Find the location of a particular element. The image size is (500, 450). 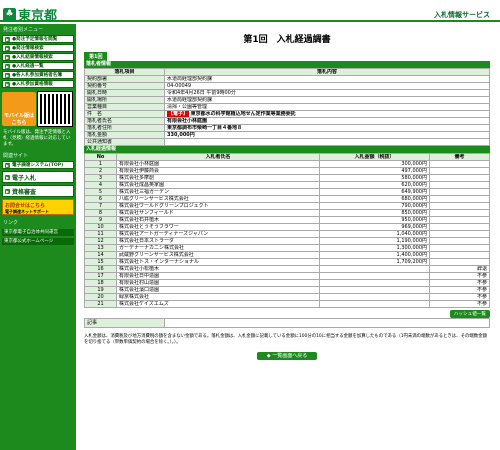

info-value-text: 清掃・公園等管理 is located at coordinates (187, 107).